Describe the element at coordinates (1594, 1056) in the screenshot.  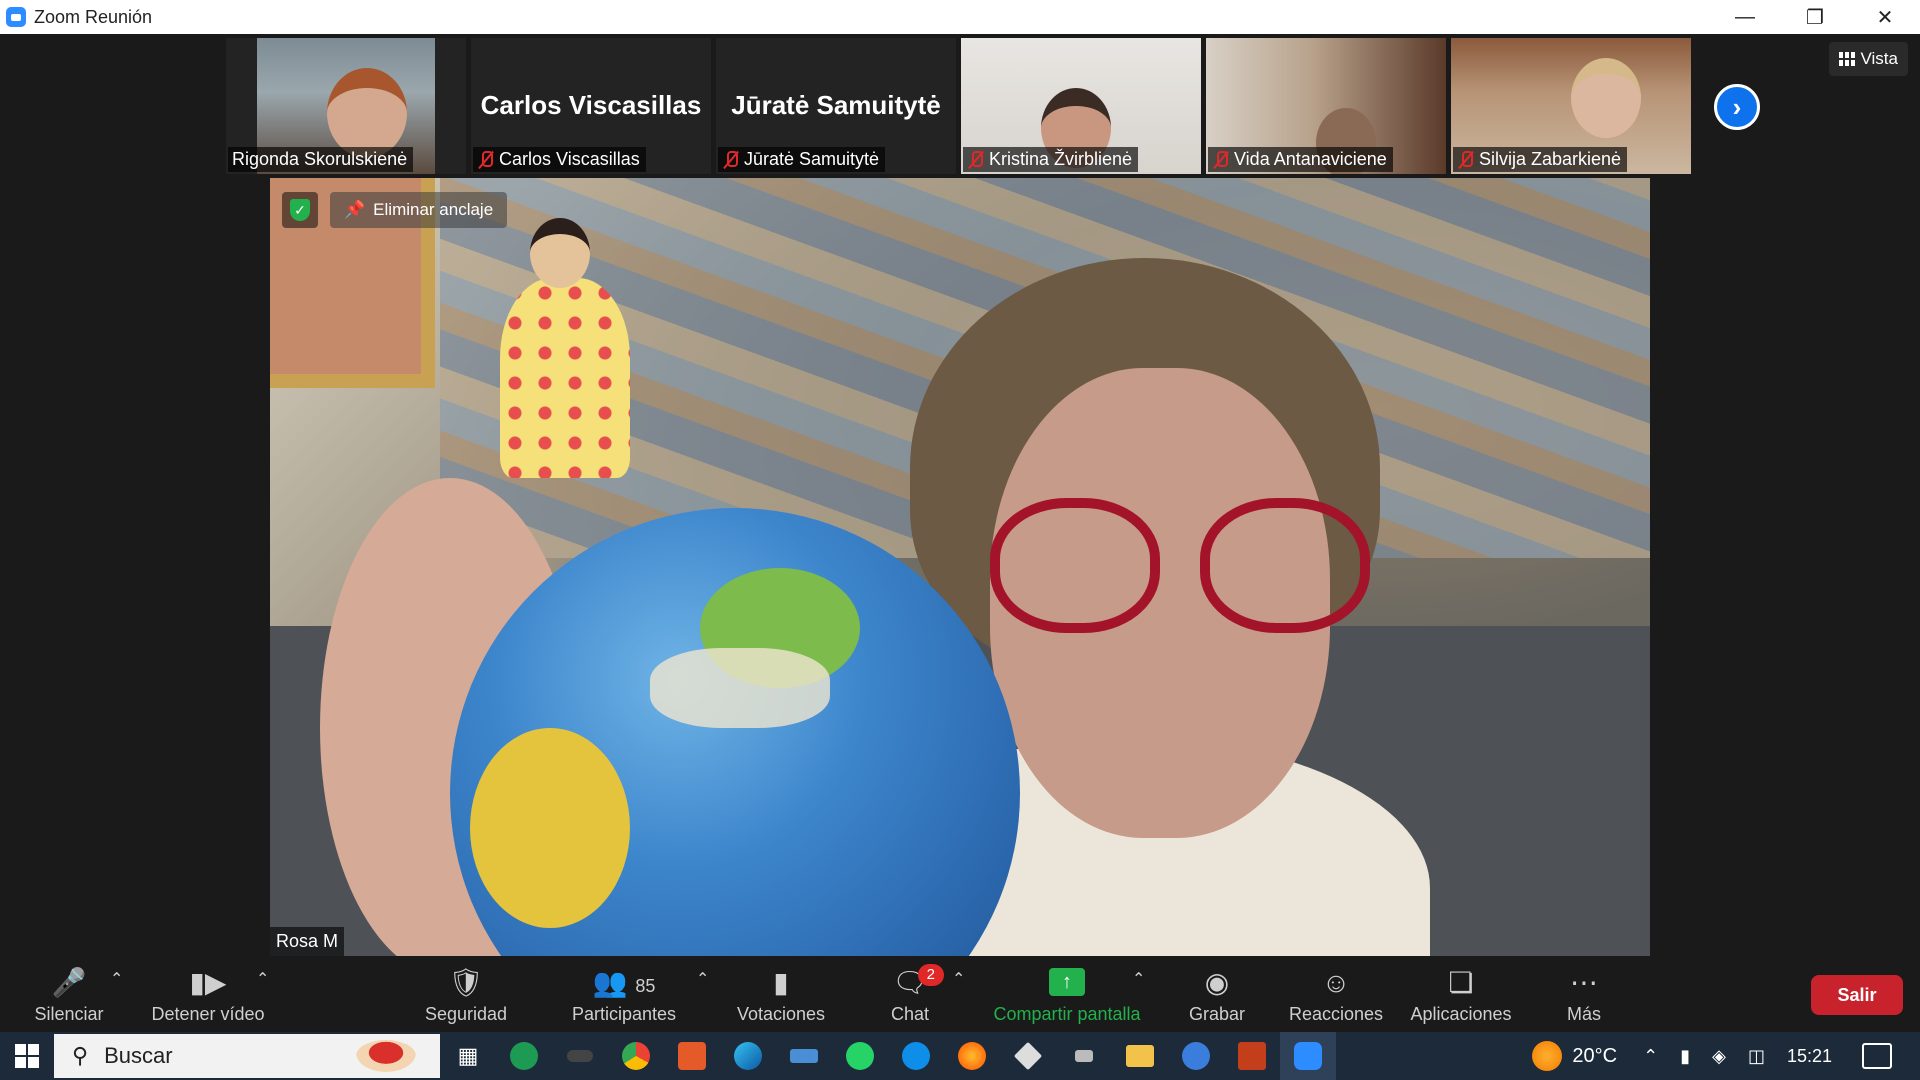
I see `weather-temperature: 20°C` at that location.